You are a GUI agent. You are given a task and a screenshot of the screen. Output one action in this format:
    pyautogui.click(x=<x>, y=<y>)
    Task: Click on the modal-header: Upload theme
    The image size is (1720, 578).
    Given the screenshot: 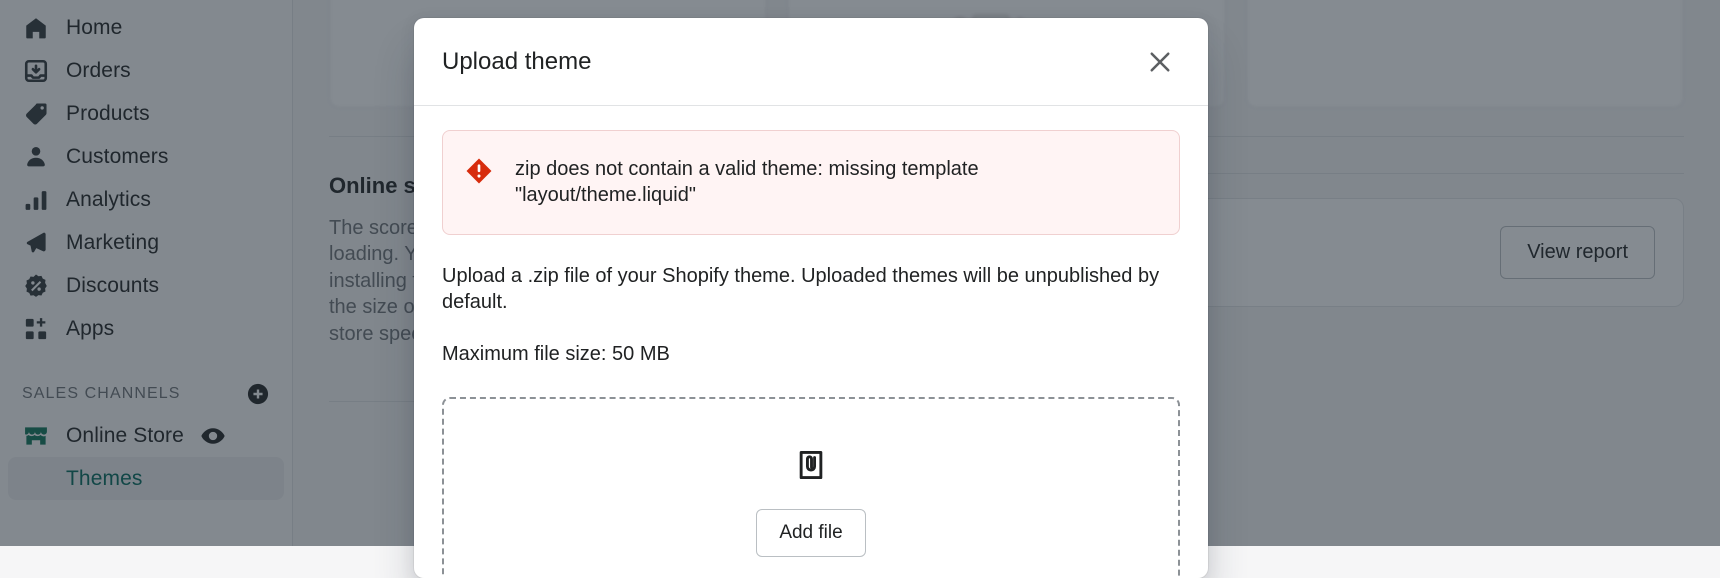 What is the action you would take?
    pyautogui.click(x=811, y=62)
    